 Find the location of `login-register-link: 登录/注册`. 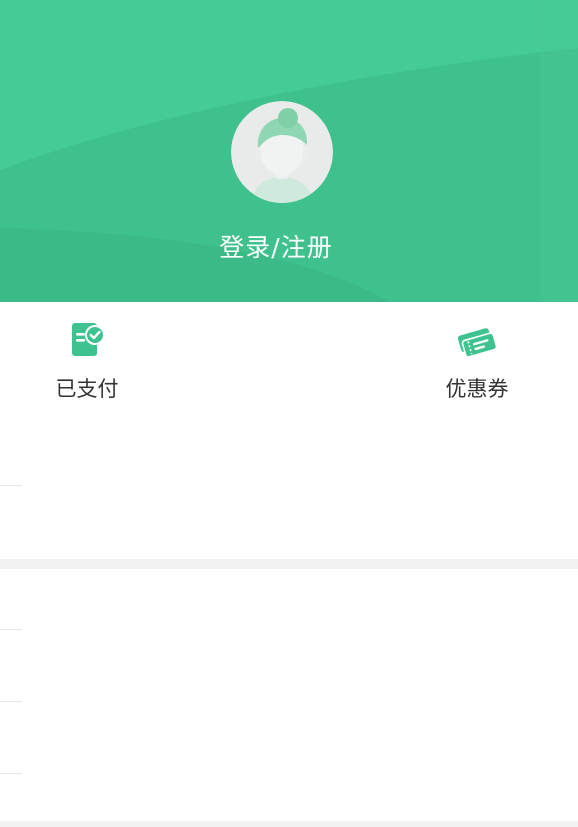

login-register-link: 登录/注册 is located at coordinates (276, 248).